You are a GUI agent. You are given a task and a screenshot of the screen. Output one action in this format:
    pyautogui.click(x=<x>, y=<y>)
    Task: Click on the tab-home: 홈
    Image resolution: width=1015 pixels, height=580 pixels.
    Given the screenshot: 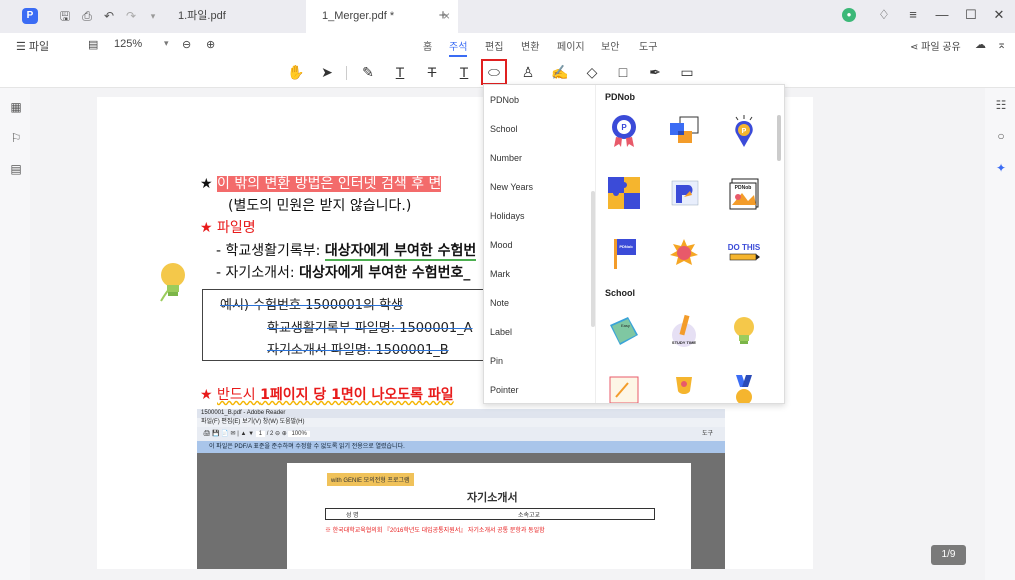 What is the action you would take?
    pyautogui.click(x=427, y=45)
    